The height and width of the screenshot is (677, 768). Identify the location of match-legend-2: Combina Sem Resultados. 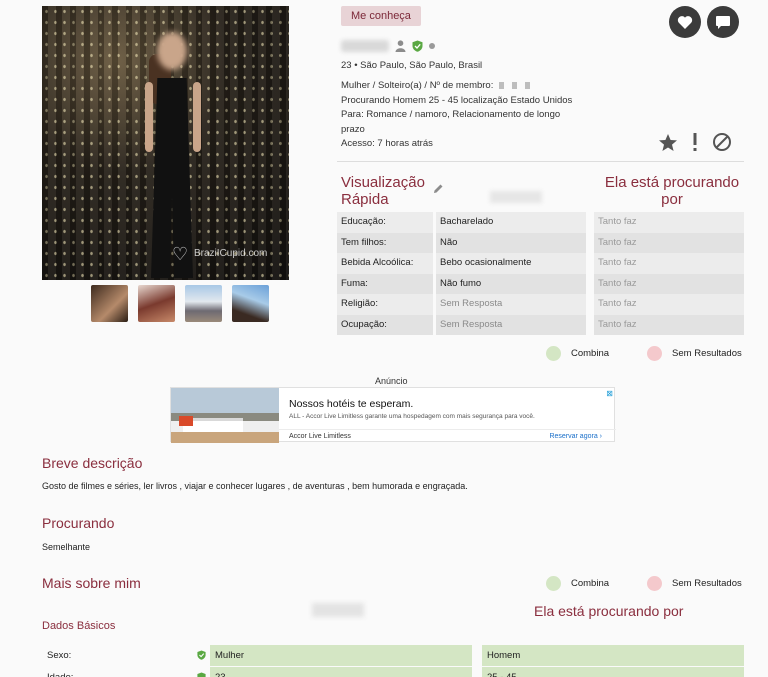
(644, 583).